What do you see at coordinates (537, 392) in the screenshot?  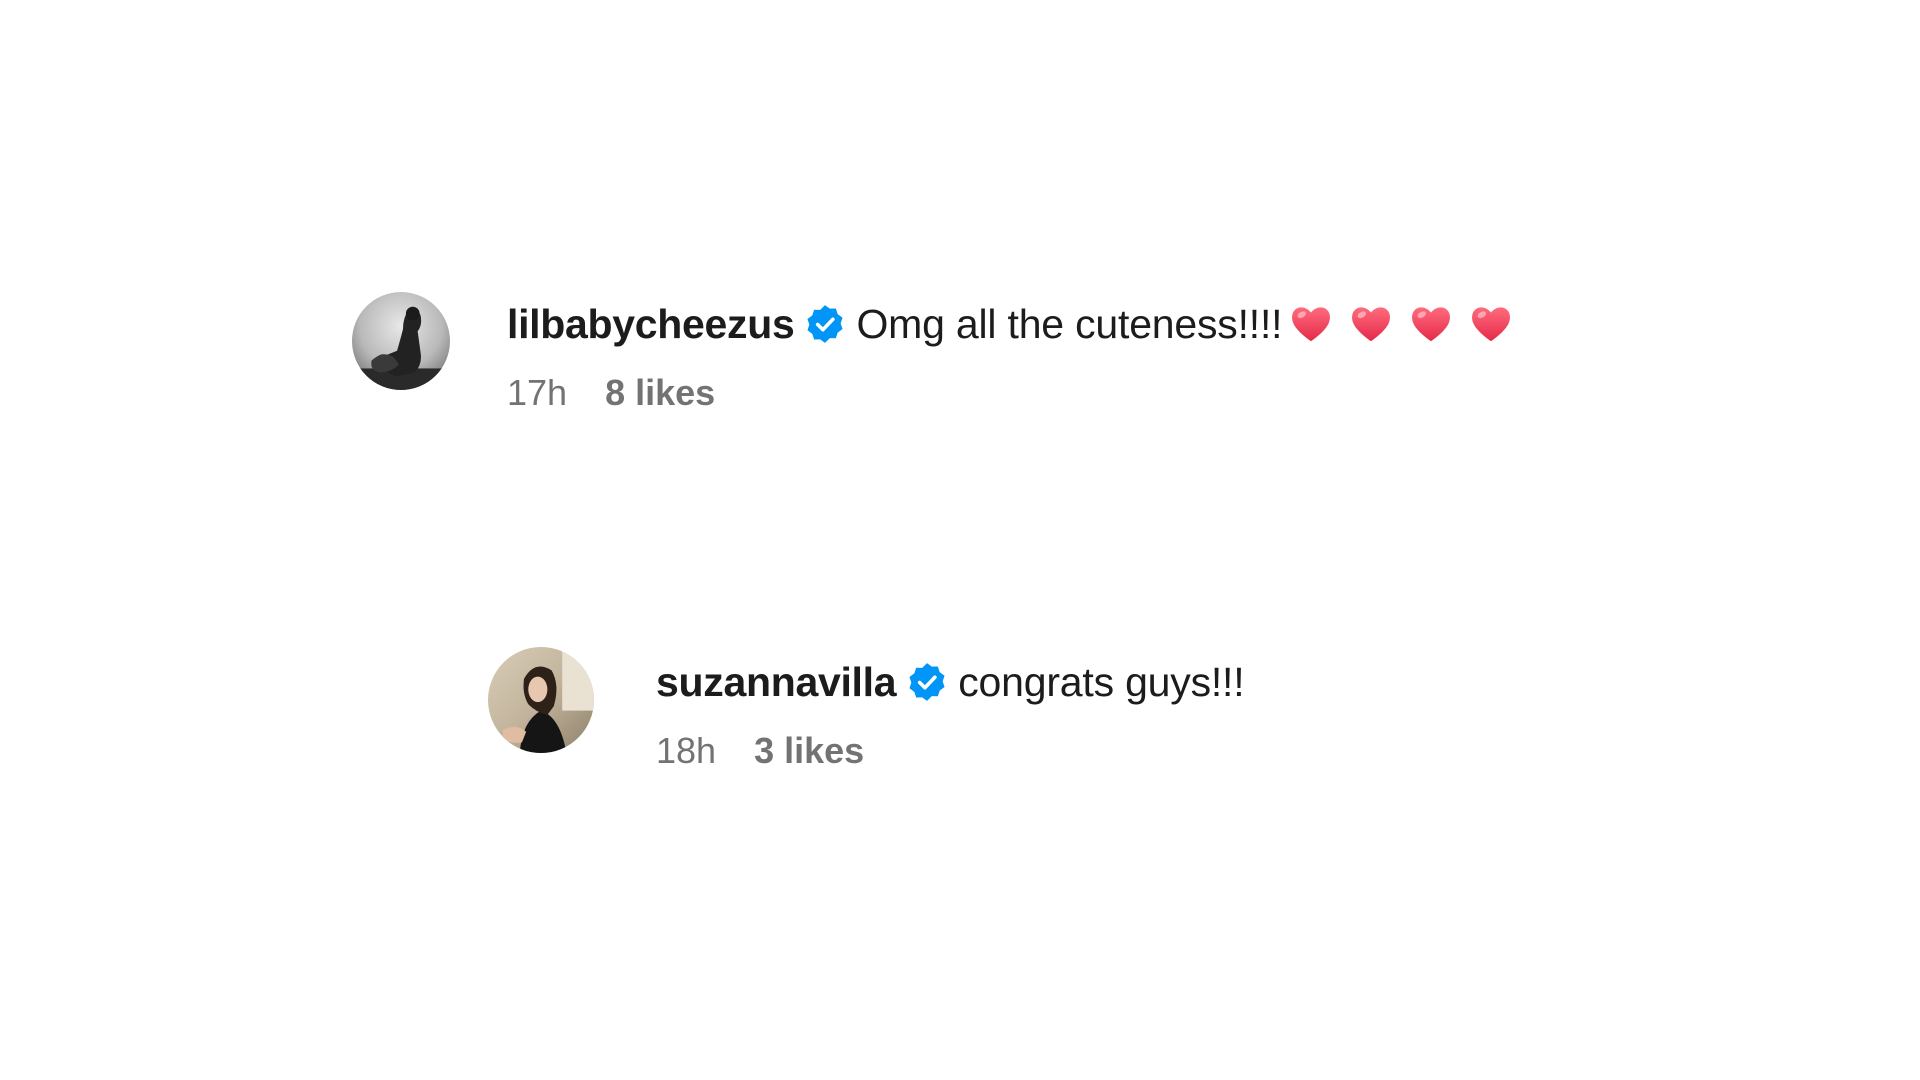 I see `comment-timestamp: 17h` at bounding box center [537, 392].